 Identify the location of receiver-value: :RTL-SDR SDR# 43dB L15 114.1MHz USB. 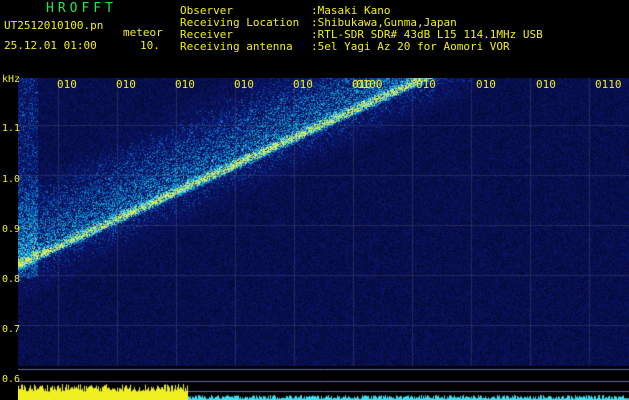
(427, 34).